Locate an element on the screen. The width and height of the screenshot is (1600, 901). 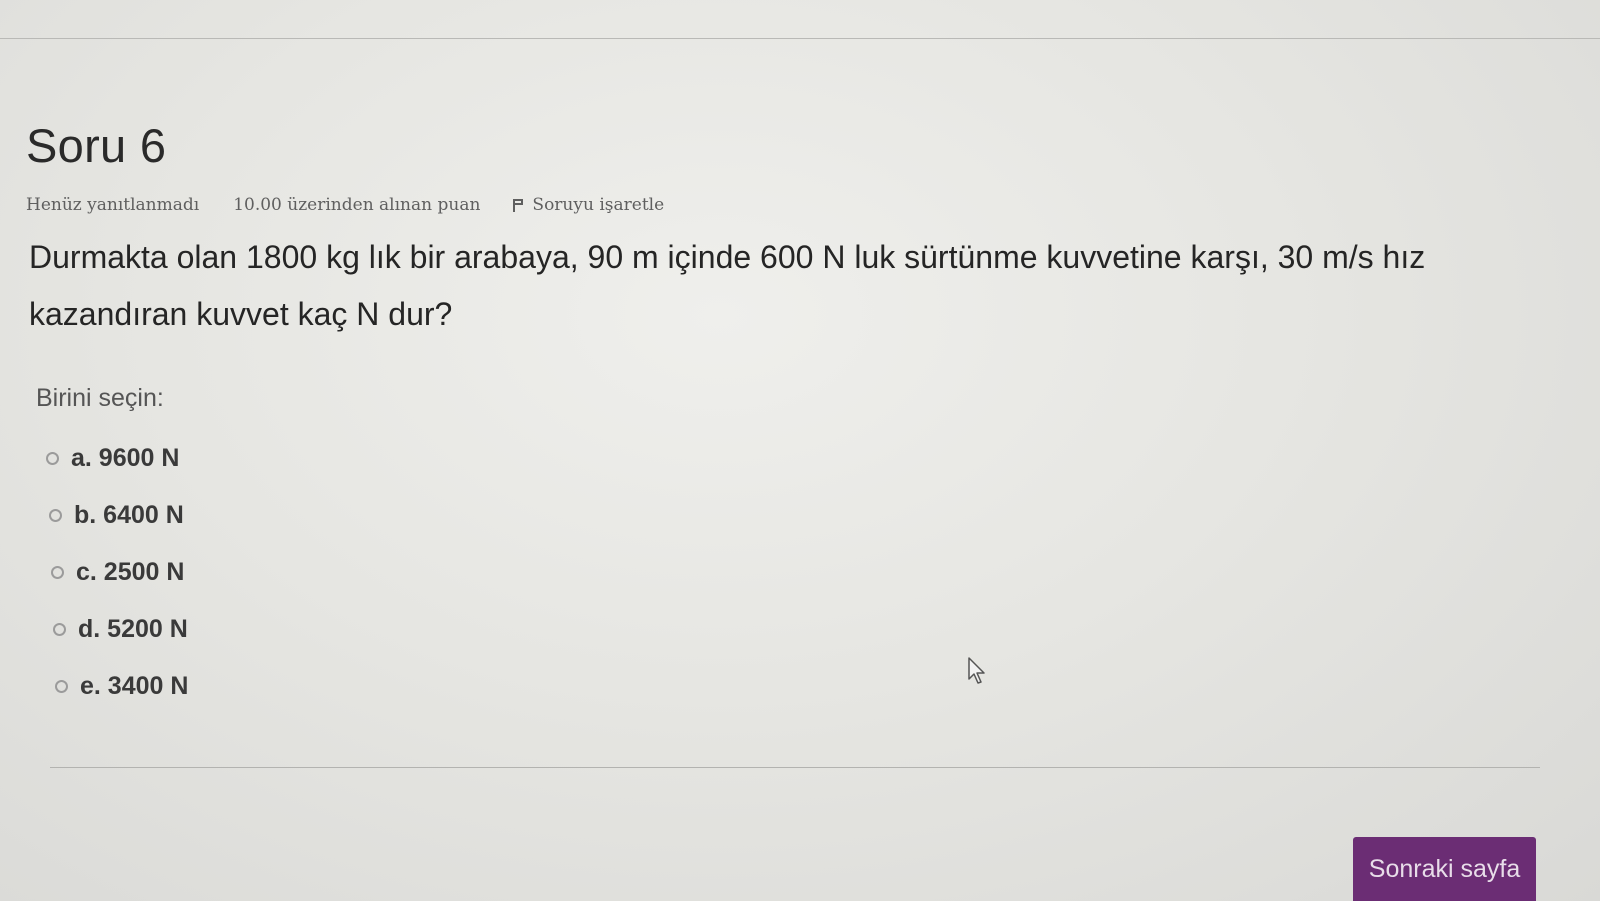
mouse-pointer-icon is located at coordinates (976, 670).